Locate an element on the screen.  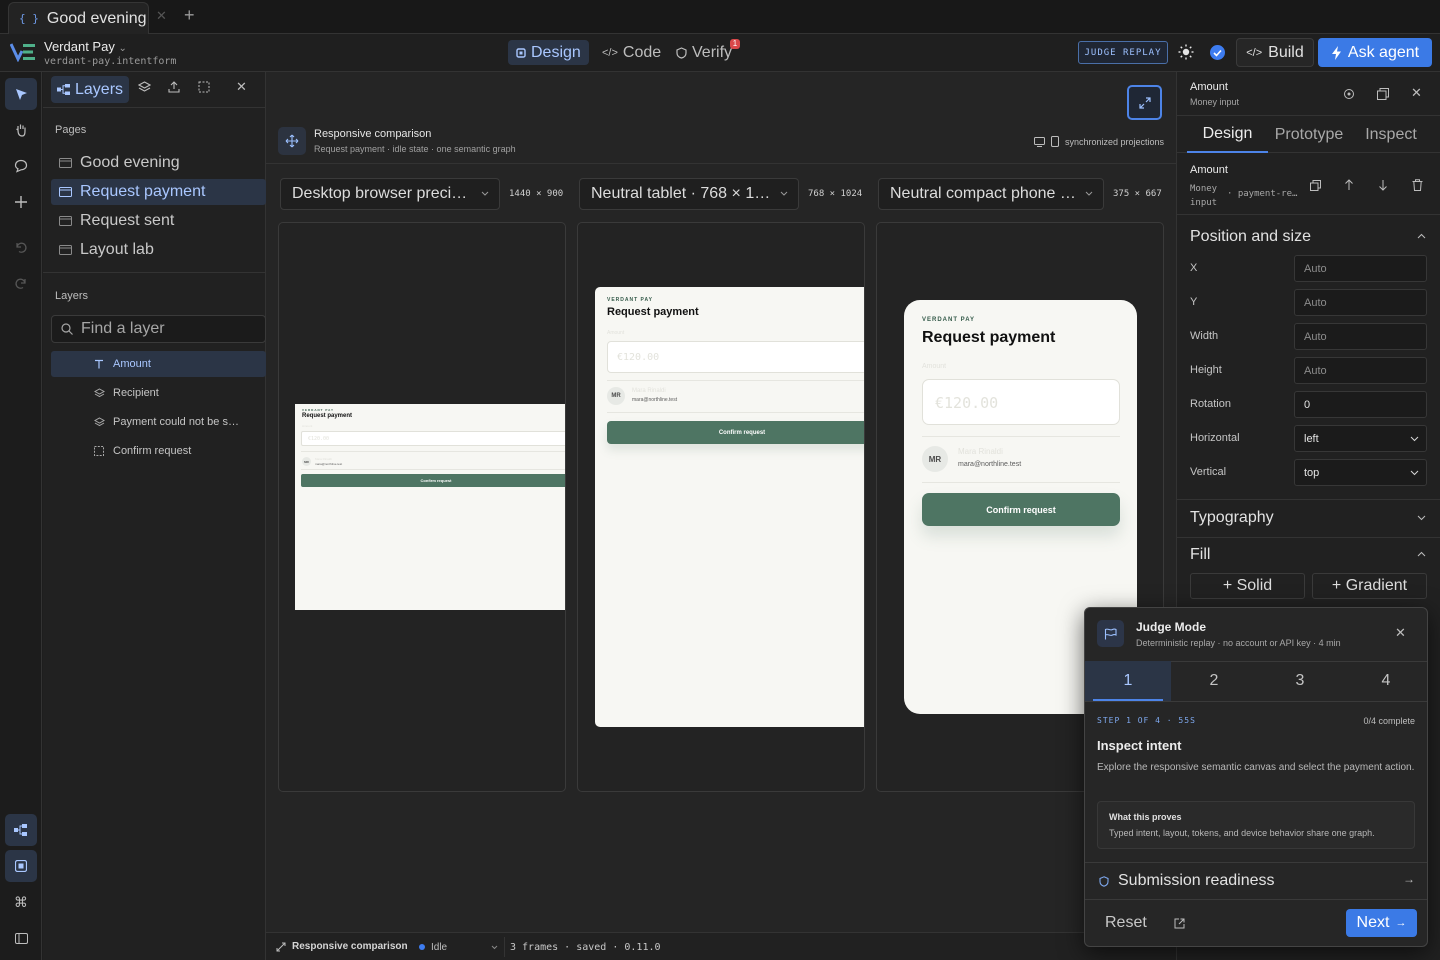
undo-icon is located at coordinates (21, 247).